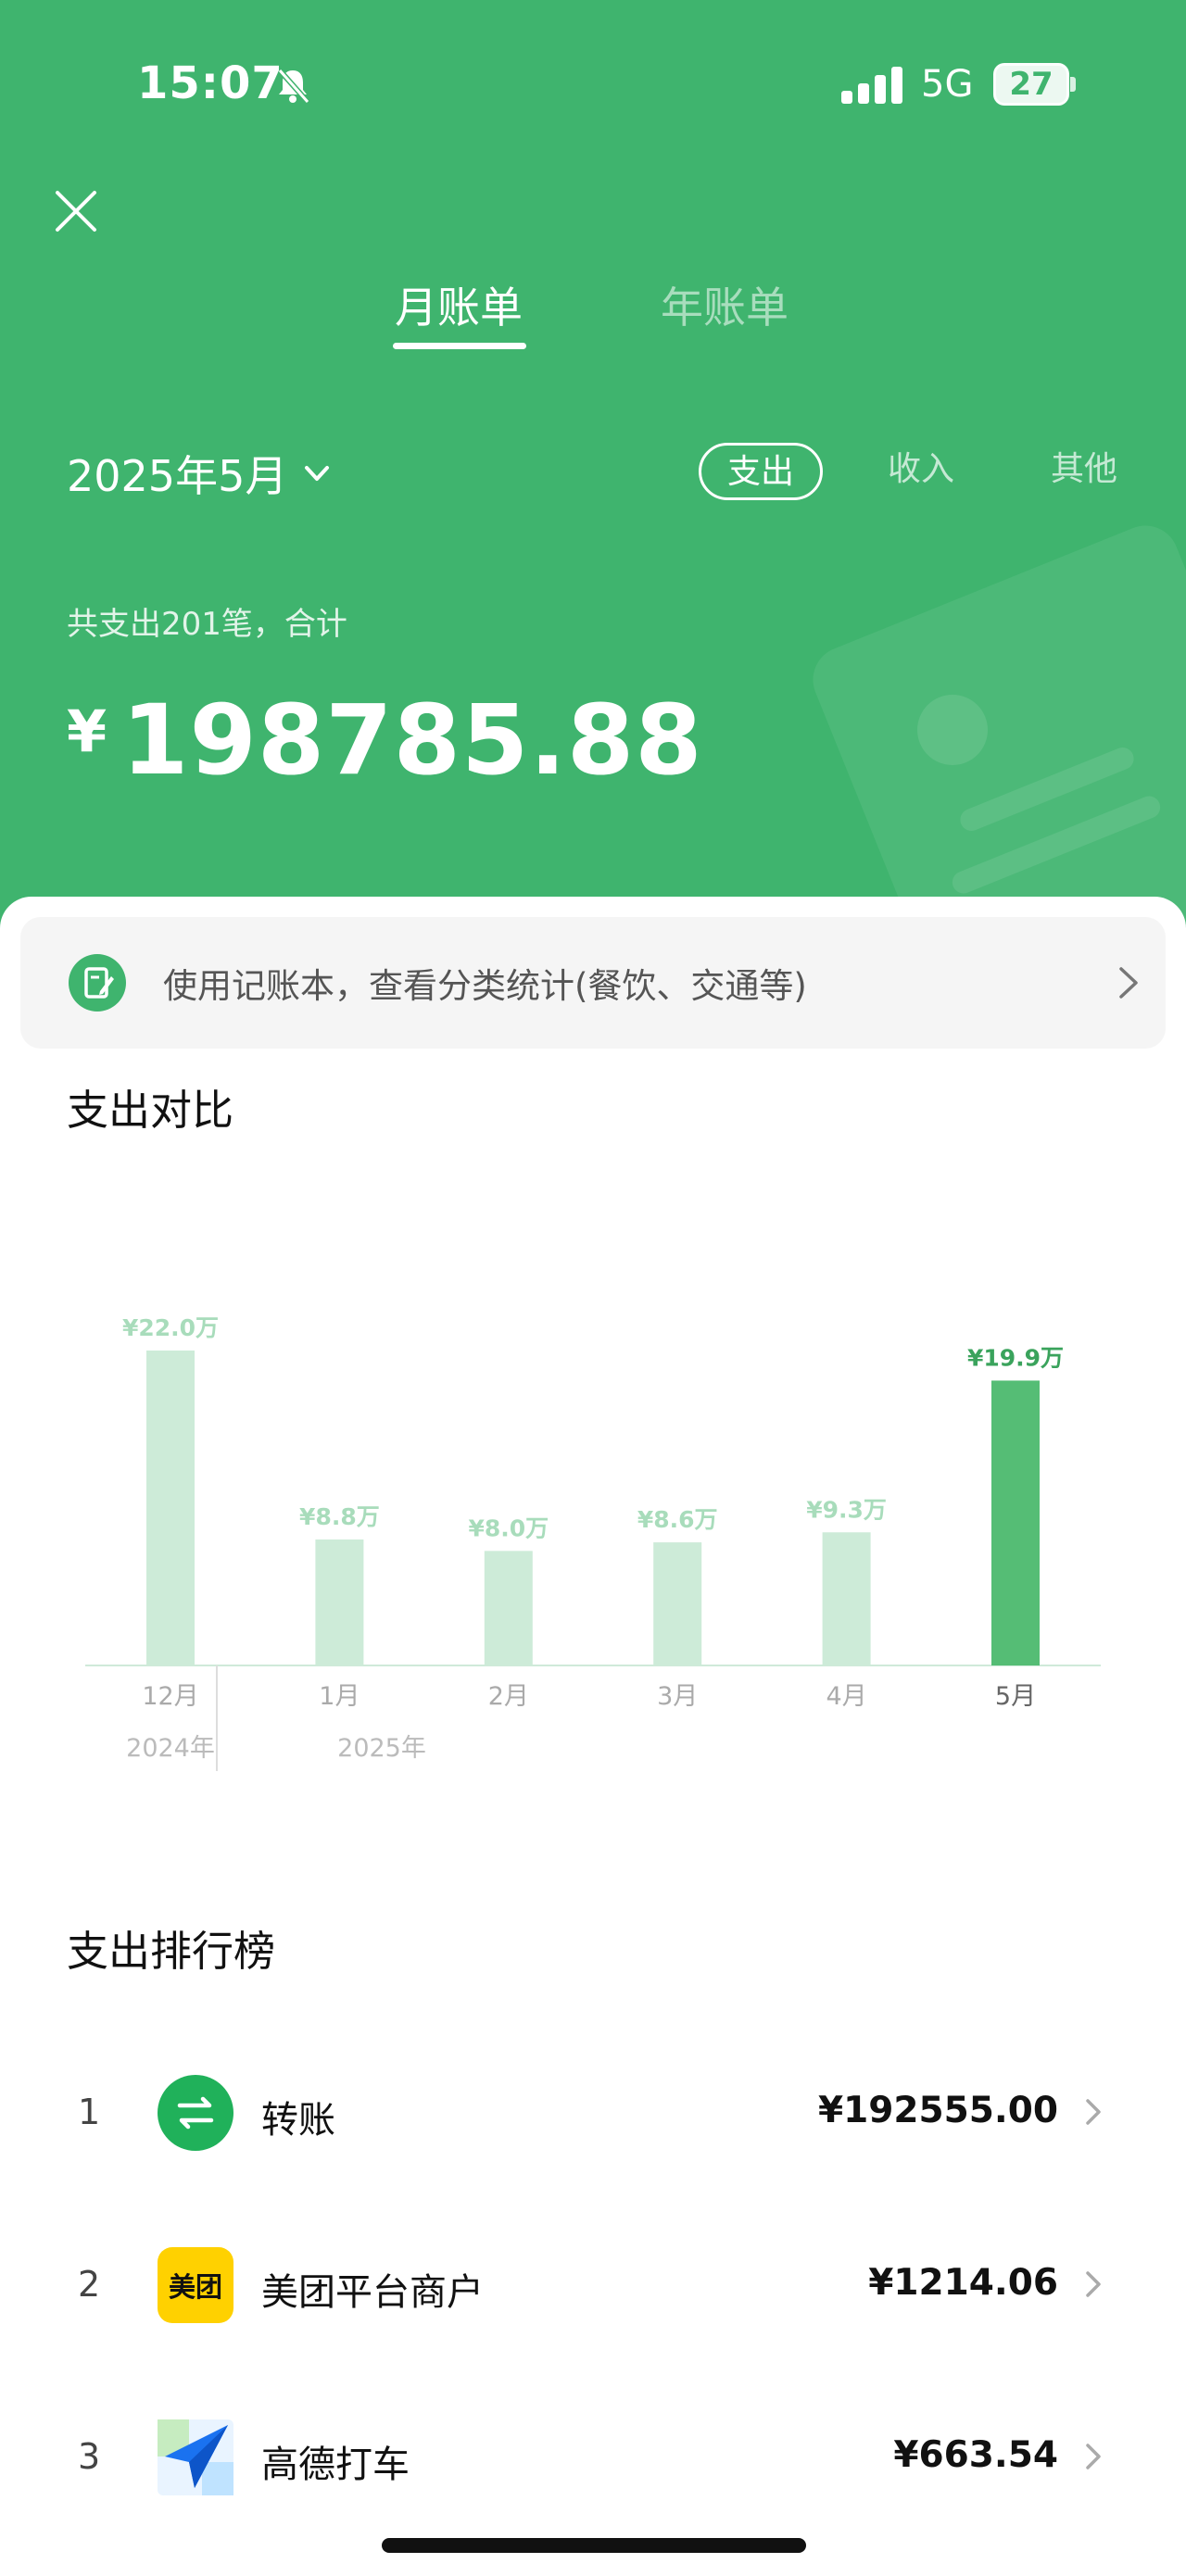  Describe the element at coordinates (89, 2456) in the screenshot. I see `rank-number: 3` at that location.